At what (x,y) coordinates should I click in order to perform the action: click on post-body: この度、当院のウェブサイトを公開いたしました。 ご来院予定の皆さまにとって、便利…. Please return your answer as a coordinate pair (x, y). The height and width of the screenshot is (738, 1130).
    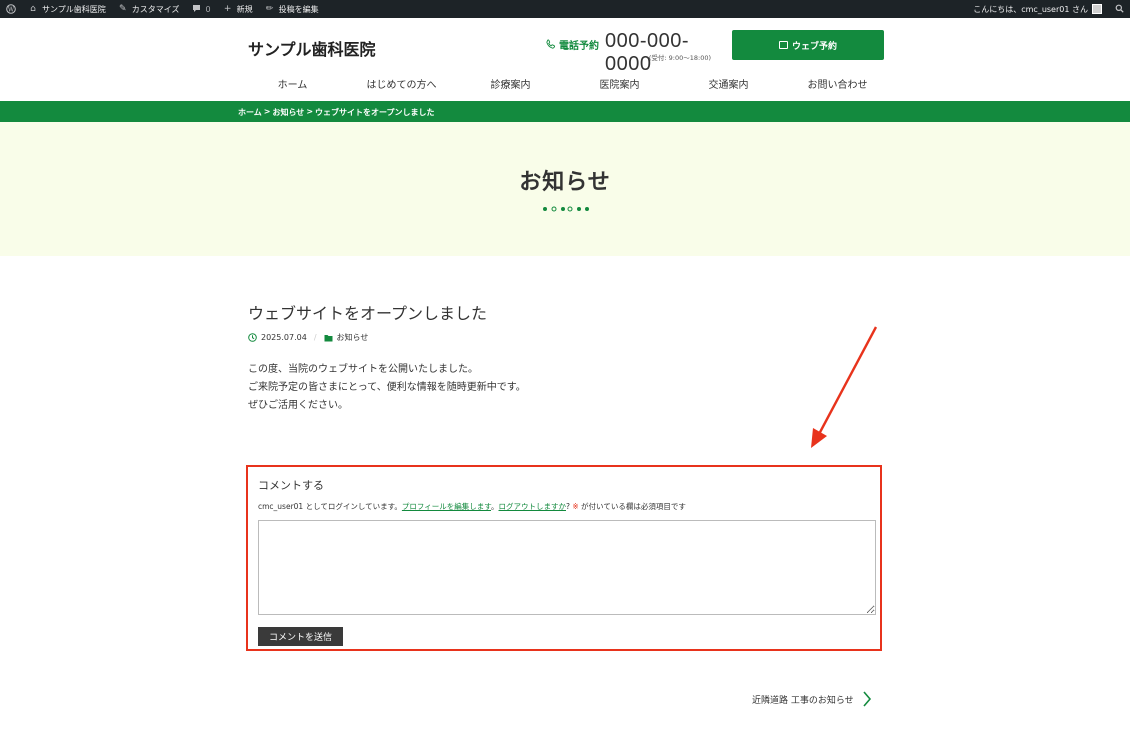
    Looking at the image, I should click on (387, 388).